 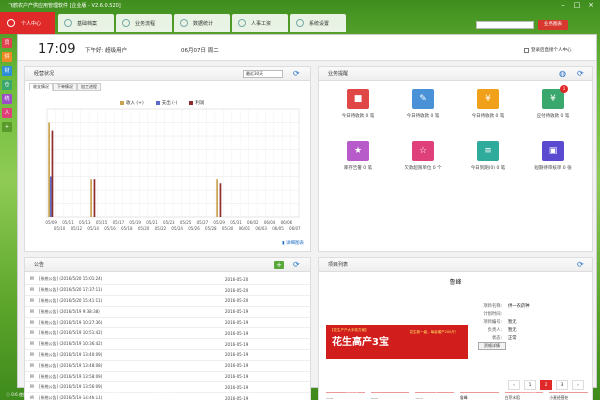 What do you see at coordinates (553, 25) in the screenshot?
I see `search-button: 业务图表` at bounding box center [553, 25].